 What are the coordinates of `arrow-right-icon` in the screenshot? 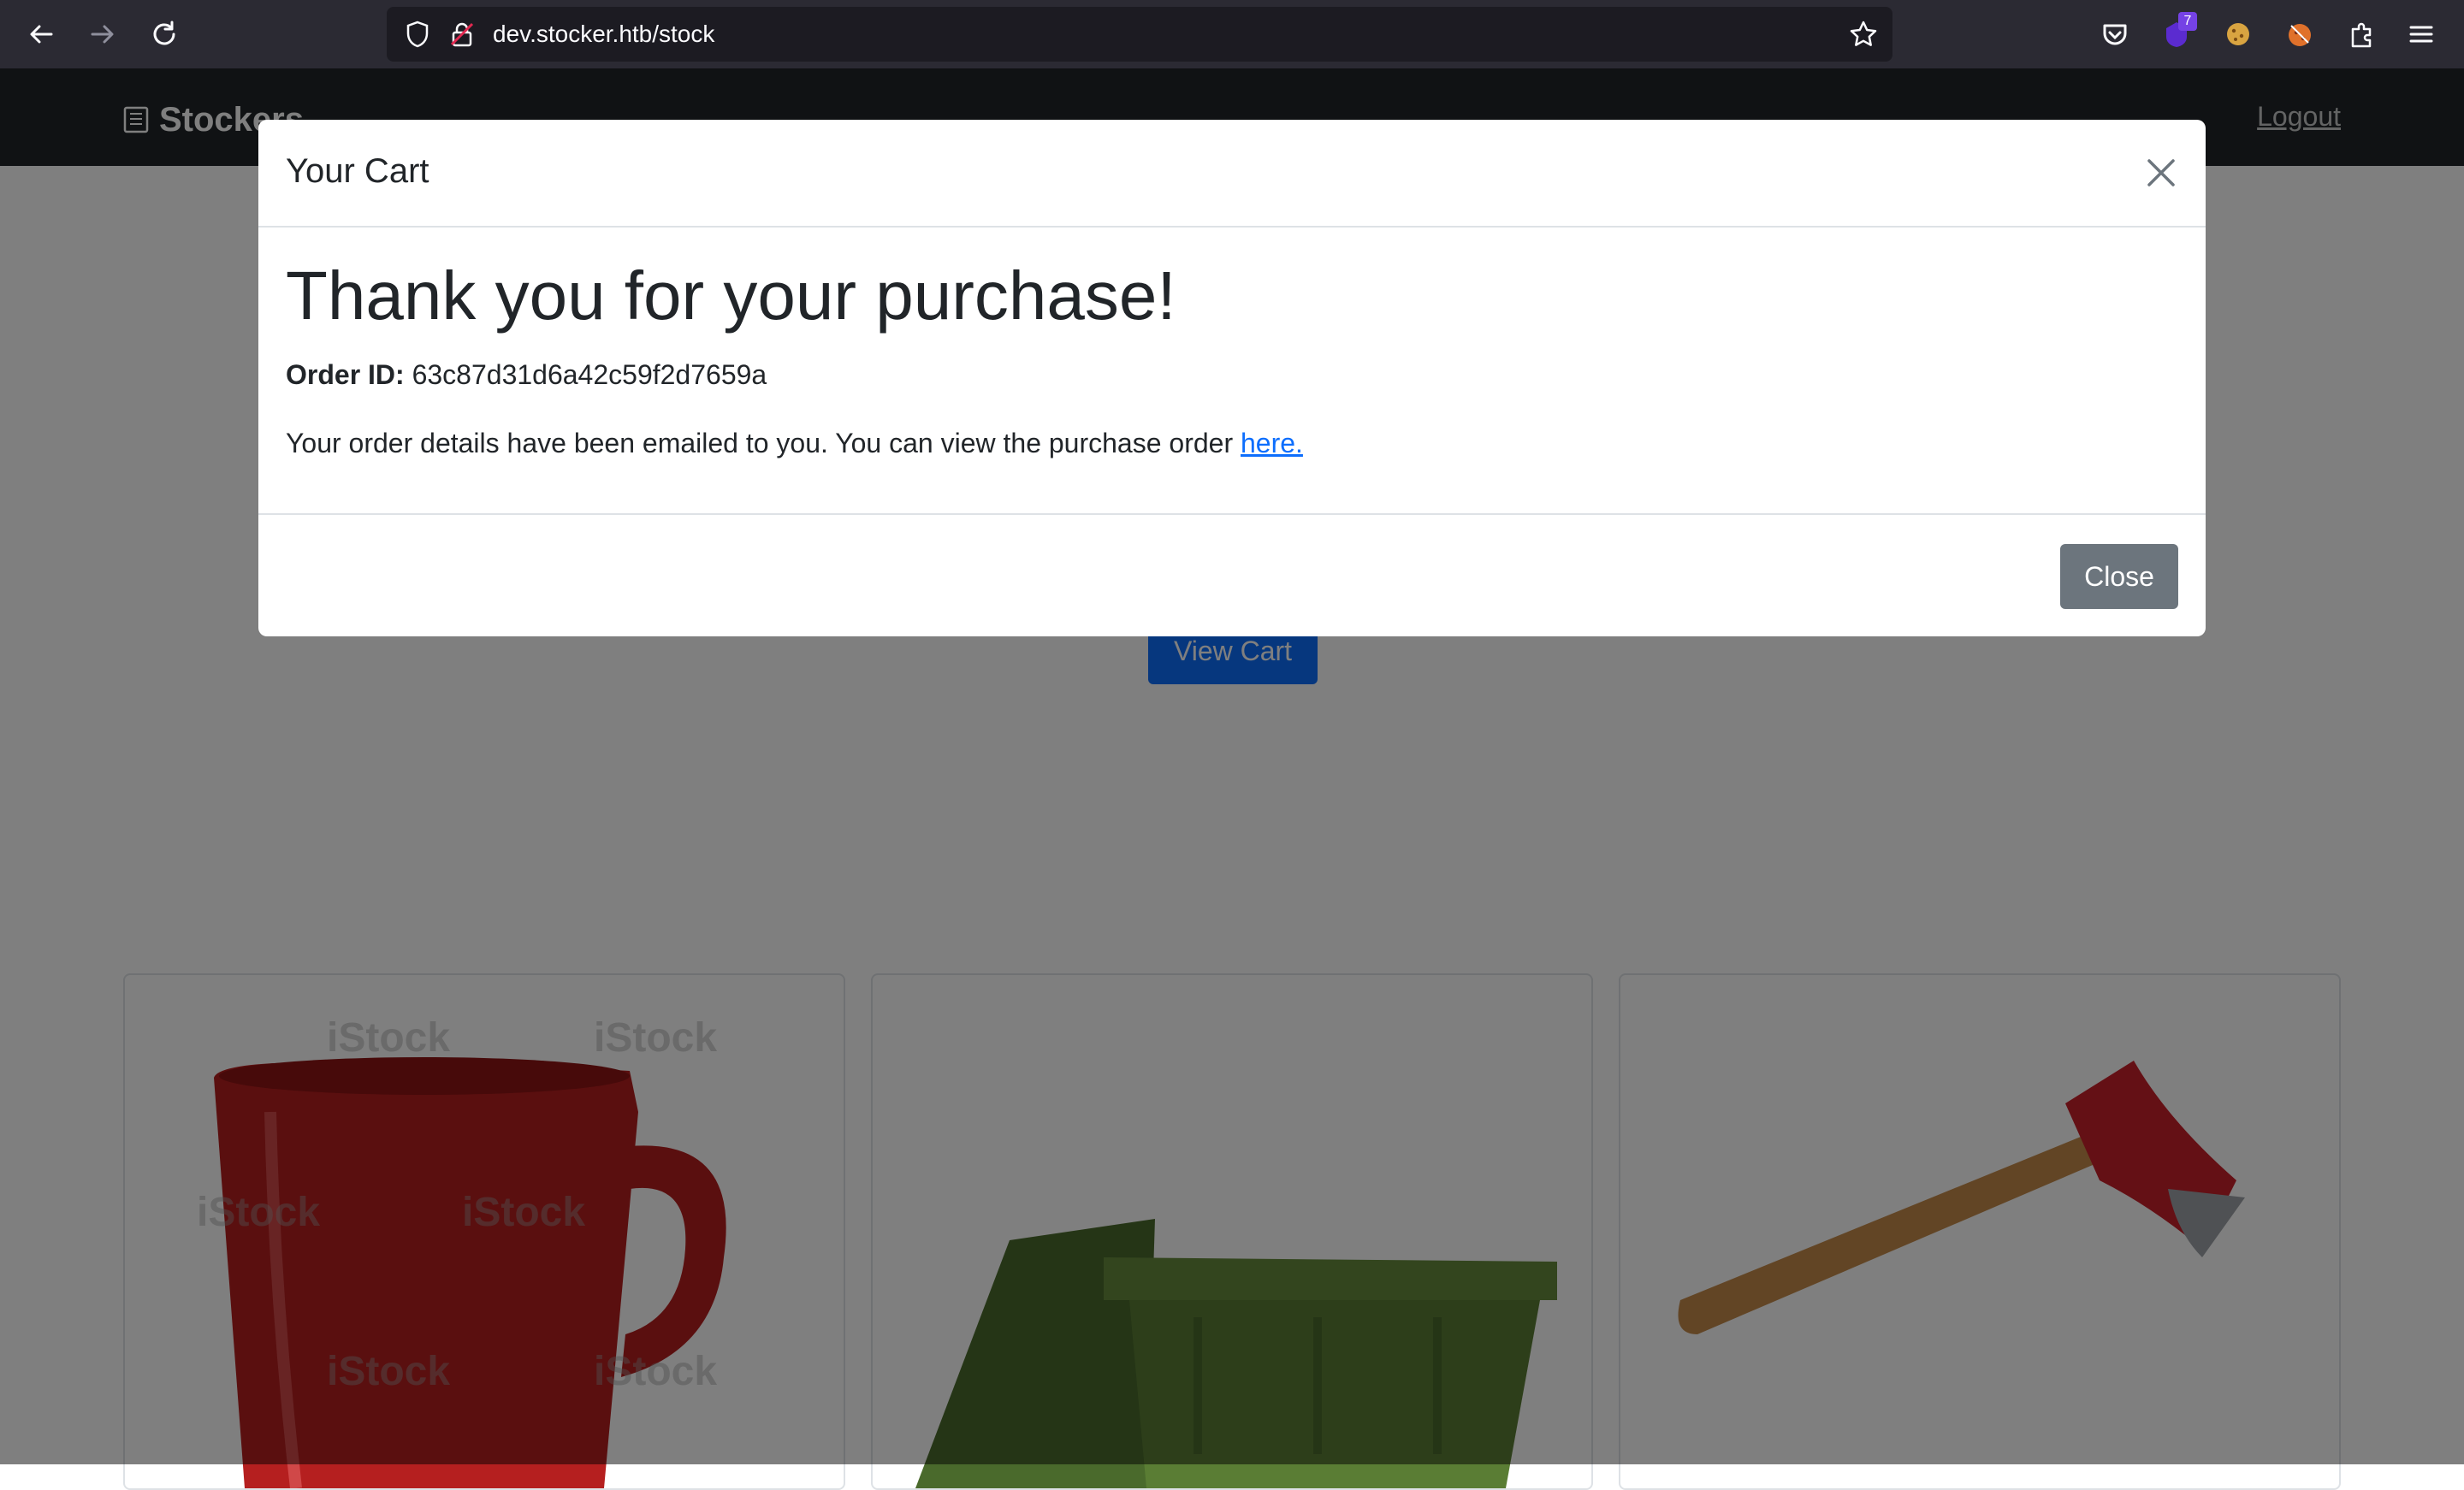 It's located at (102, 35).